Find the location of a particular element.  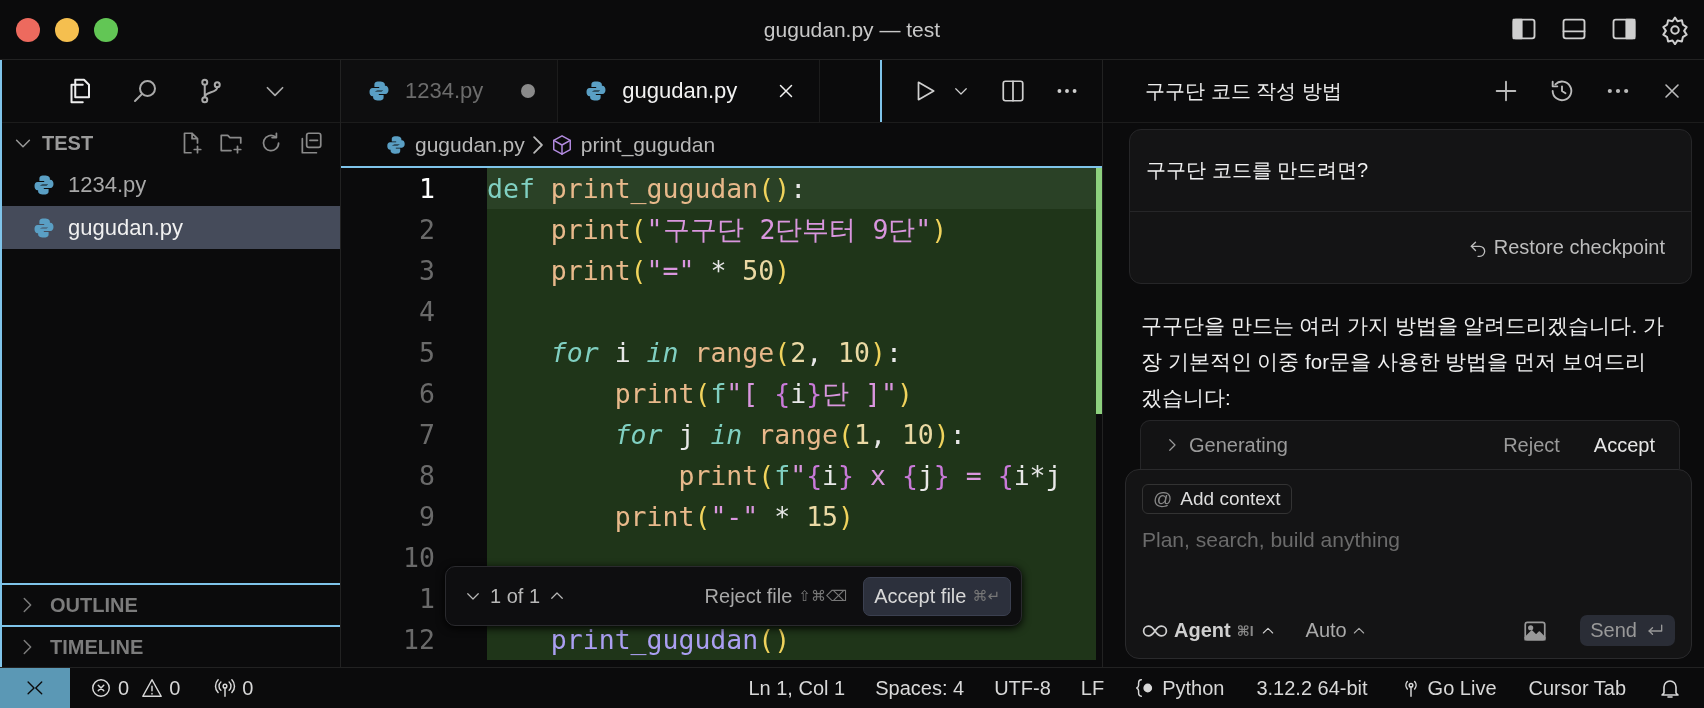

settings-icon is located at coordinates (1675, 29).